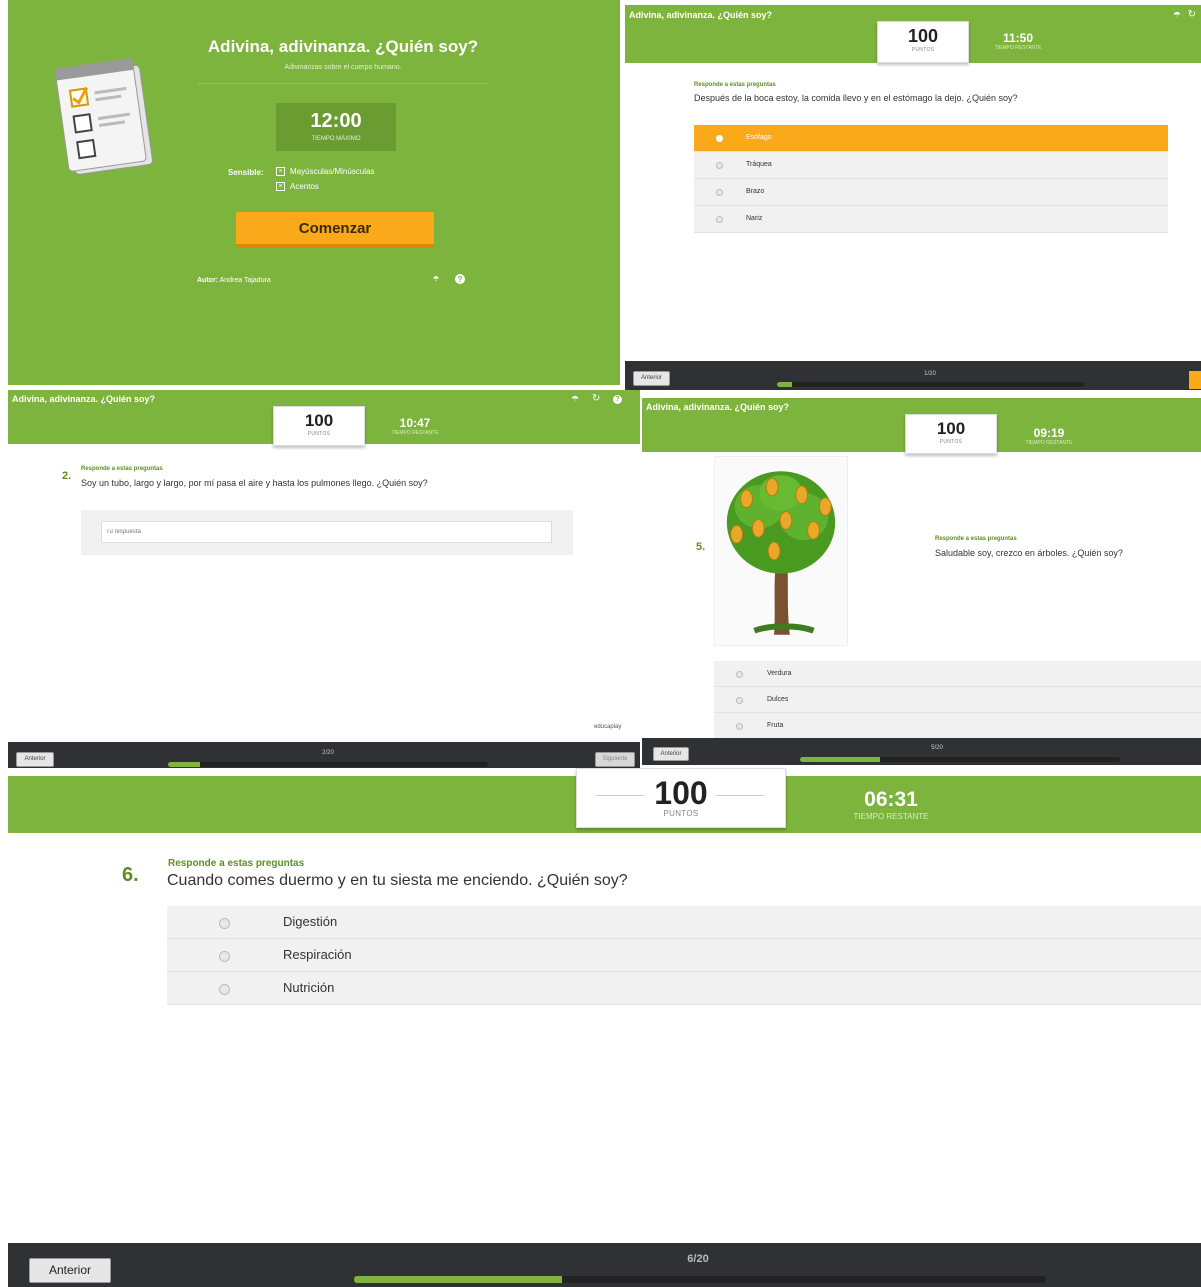 This screenshot has height=1287, width=1201. Describe the element at coordinates (719, 138) in the screenshot. I see `radio-selected` at that location.